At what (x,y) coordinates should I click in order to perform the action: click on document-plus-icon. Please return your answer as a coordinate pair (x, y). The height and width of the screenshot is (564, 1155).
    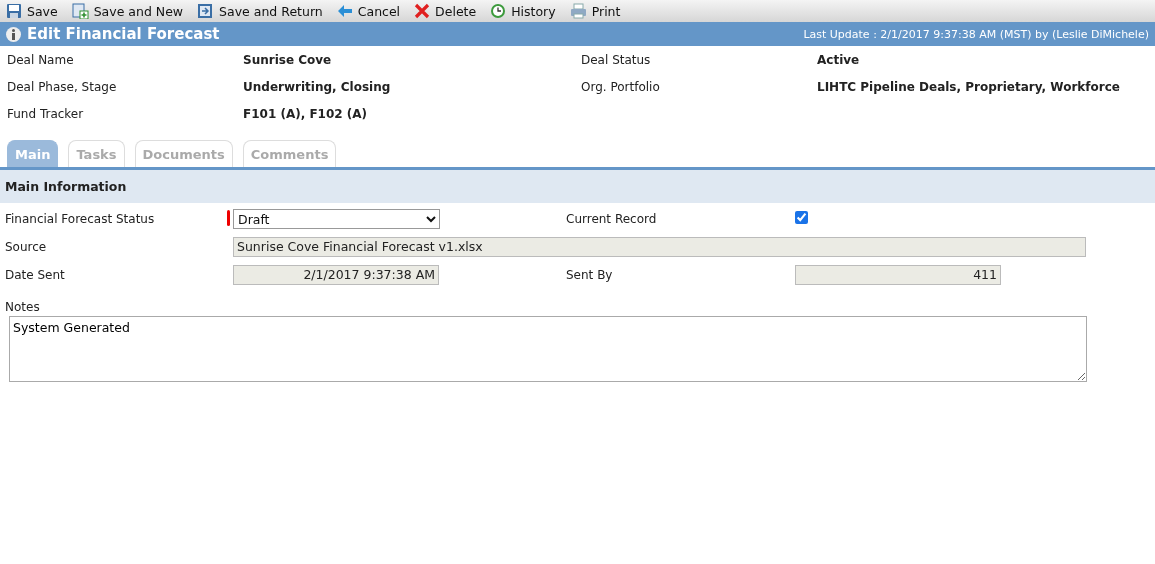
    Looking at the image, I should click on (80, 11).